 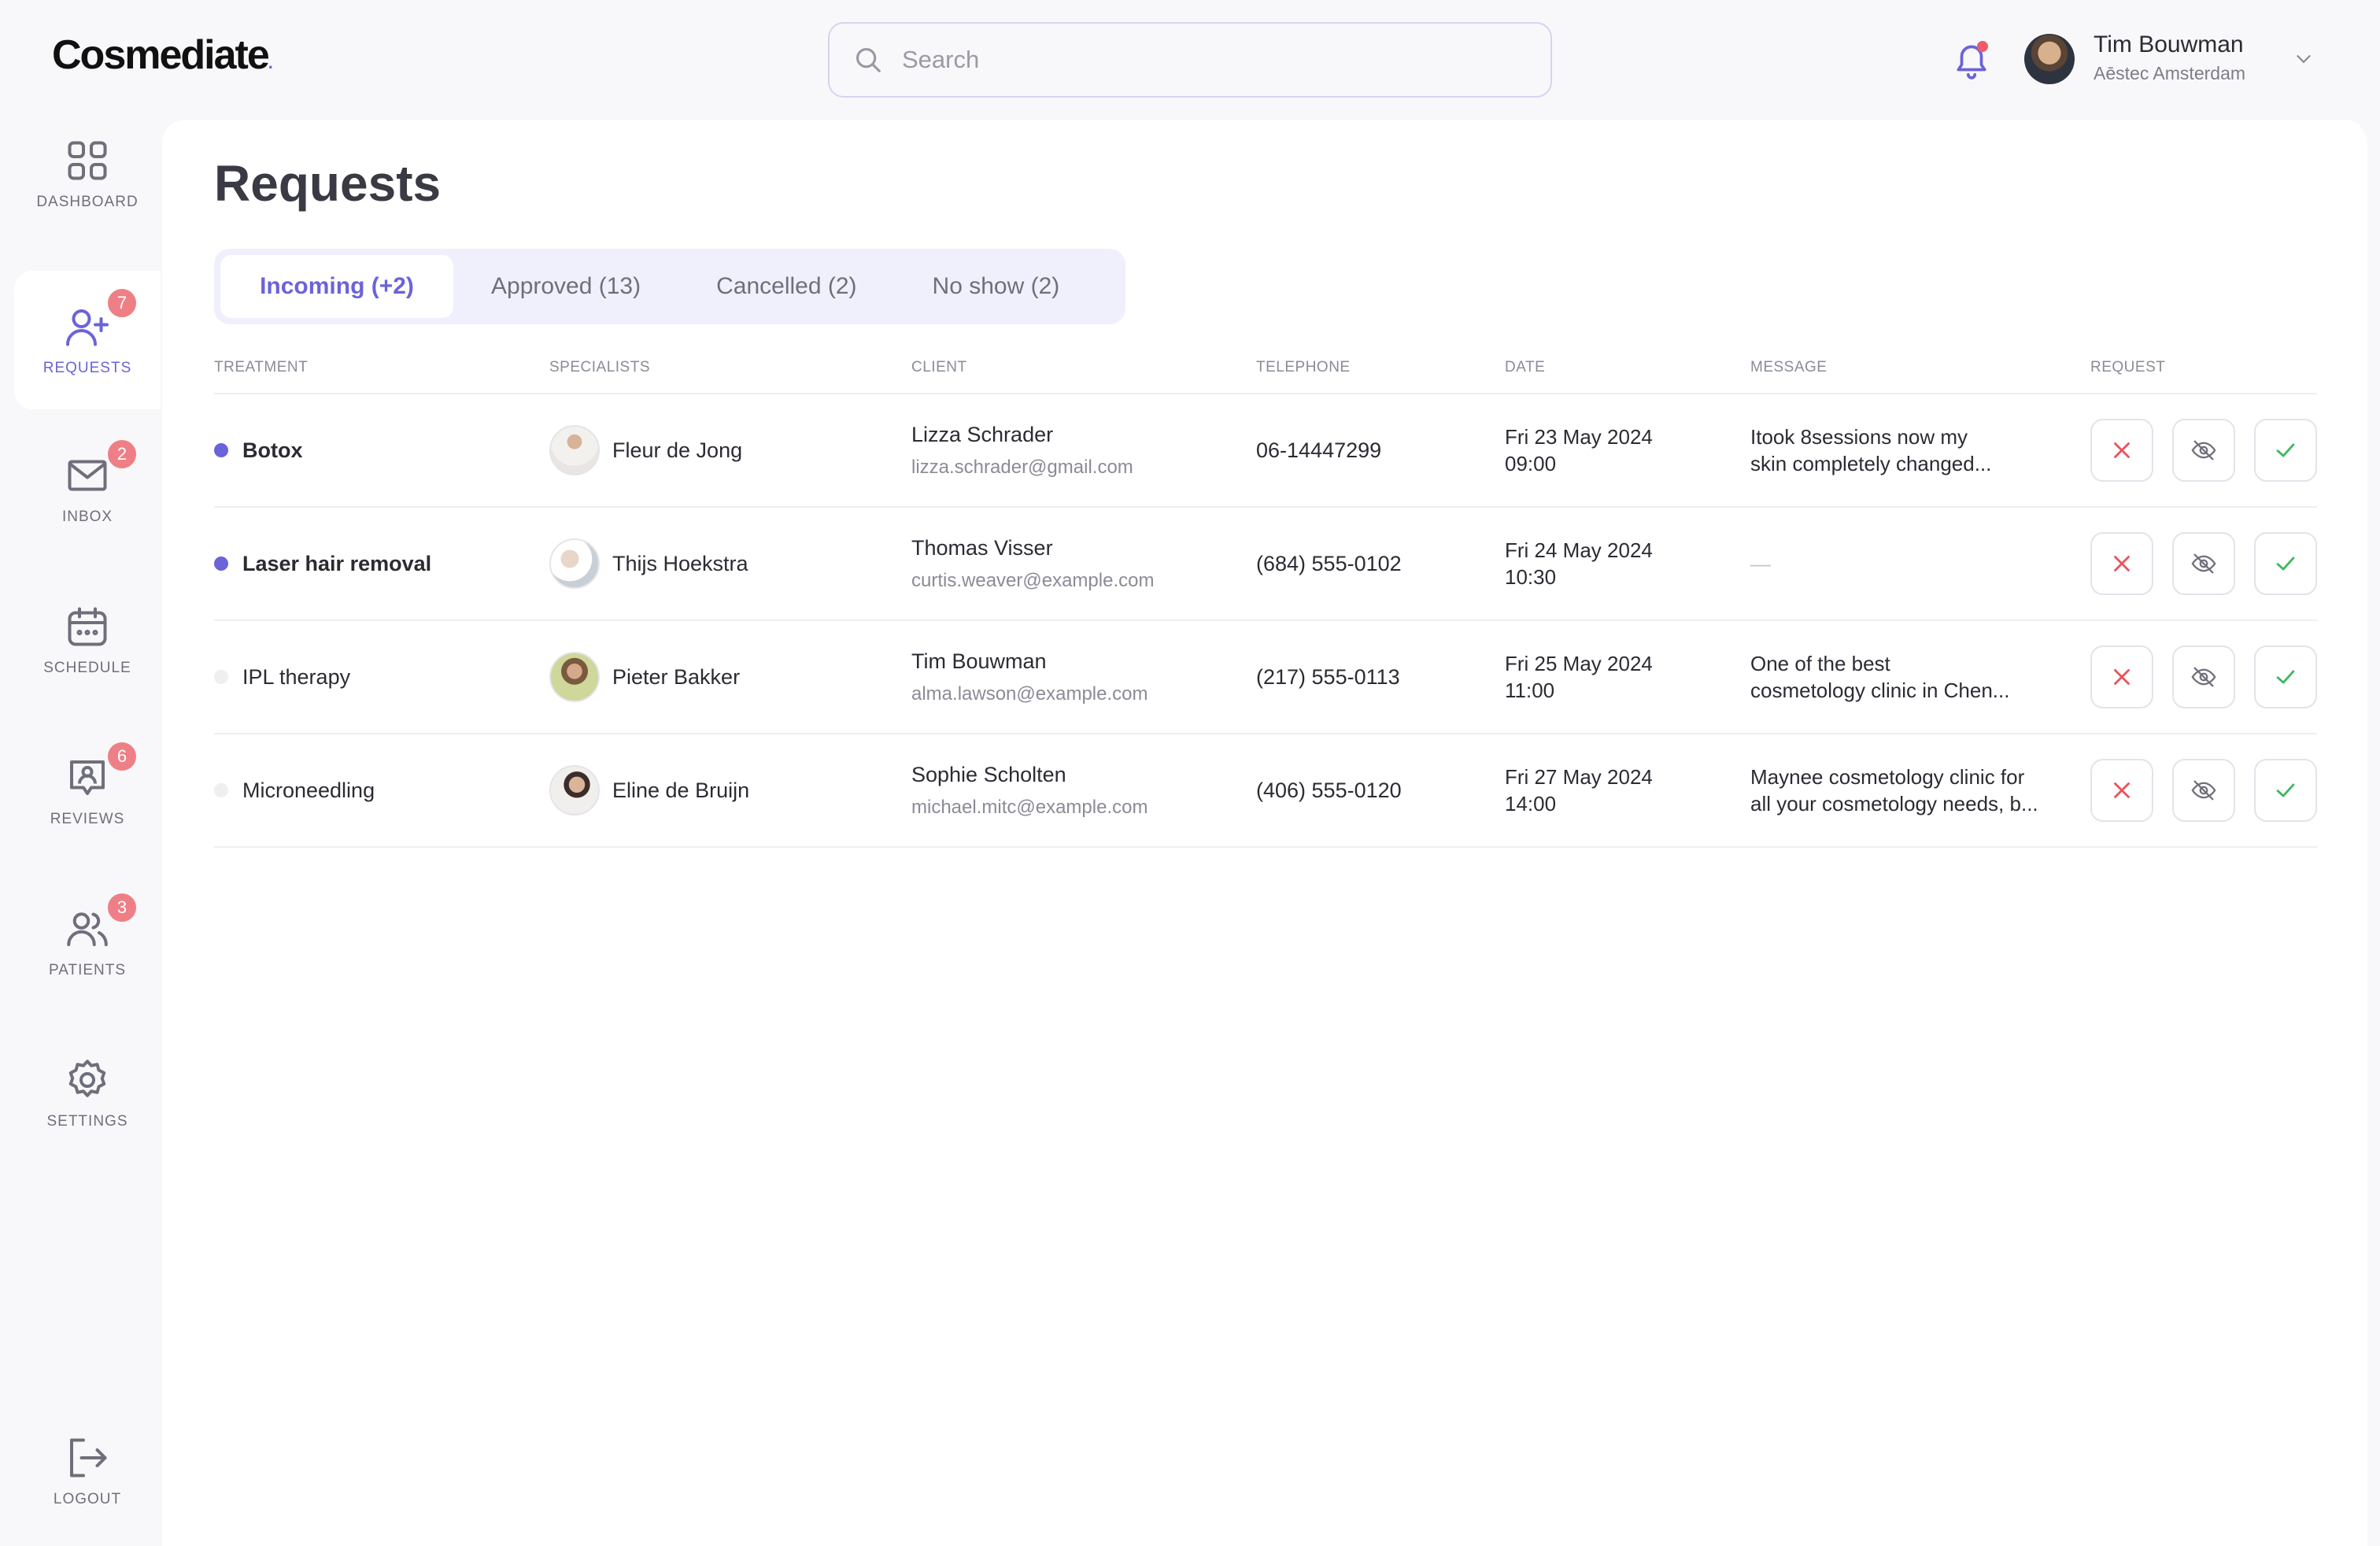 I want to click on requests-count-badge: 7, so click(x=122, y=303).